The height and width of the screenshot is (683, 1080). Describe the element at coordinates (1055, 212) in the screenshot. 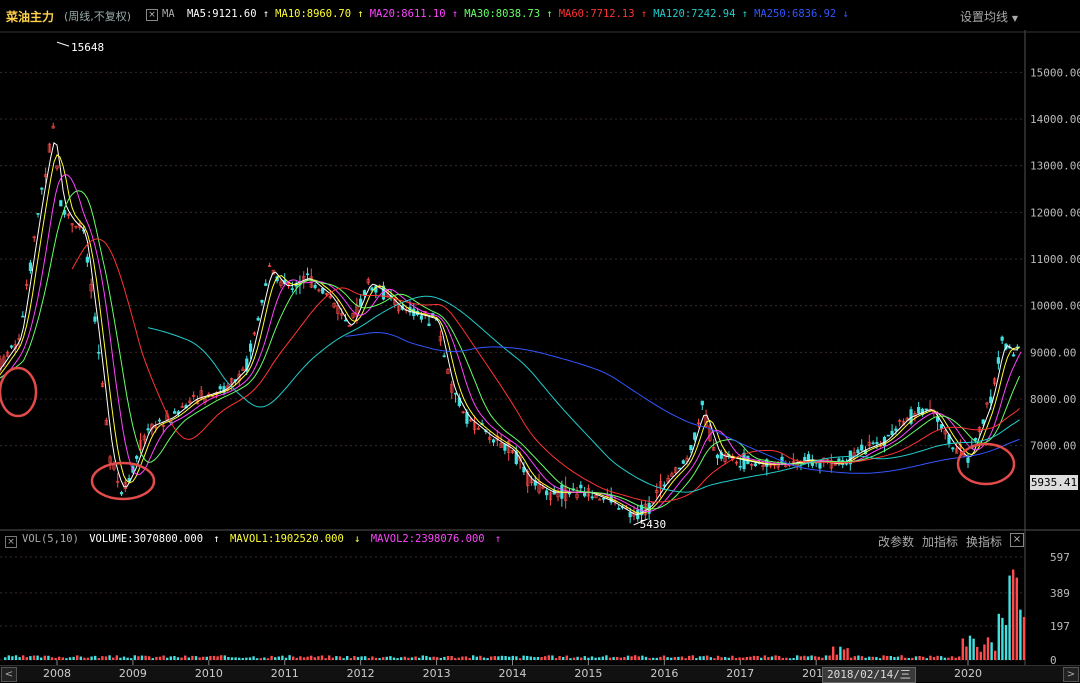

I see `y-tick-label: 12000.00` at that location.